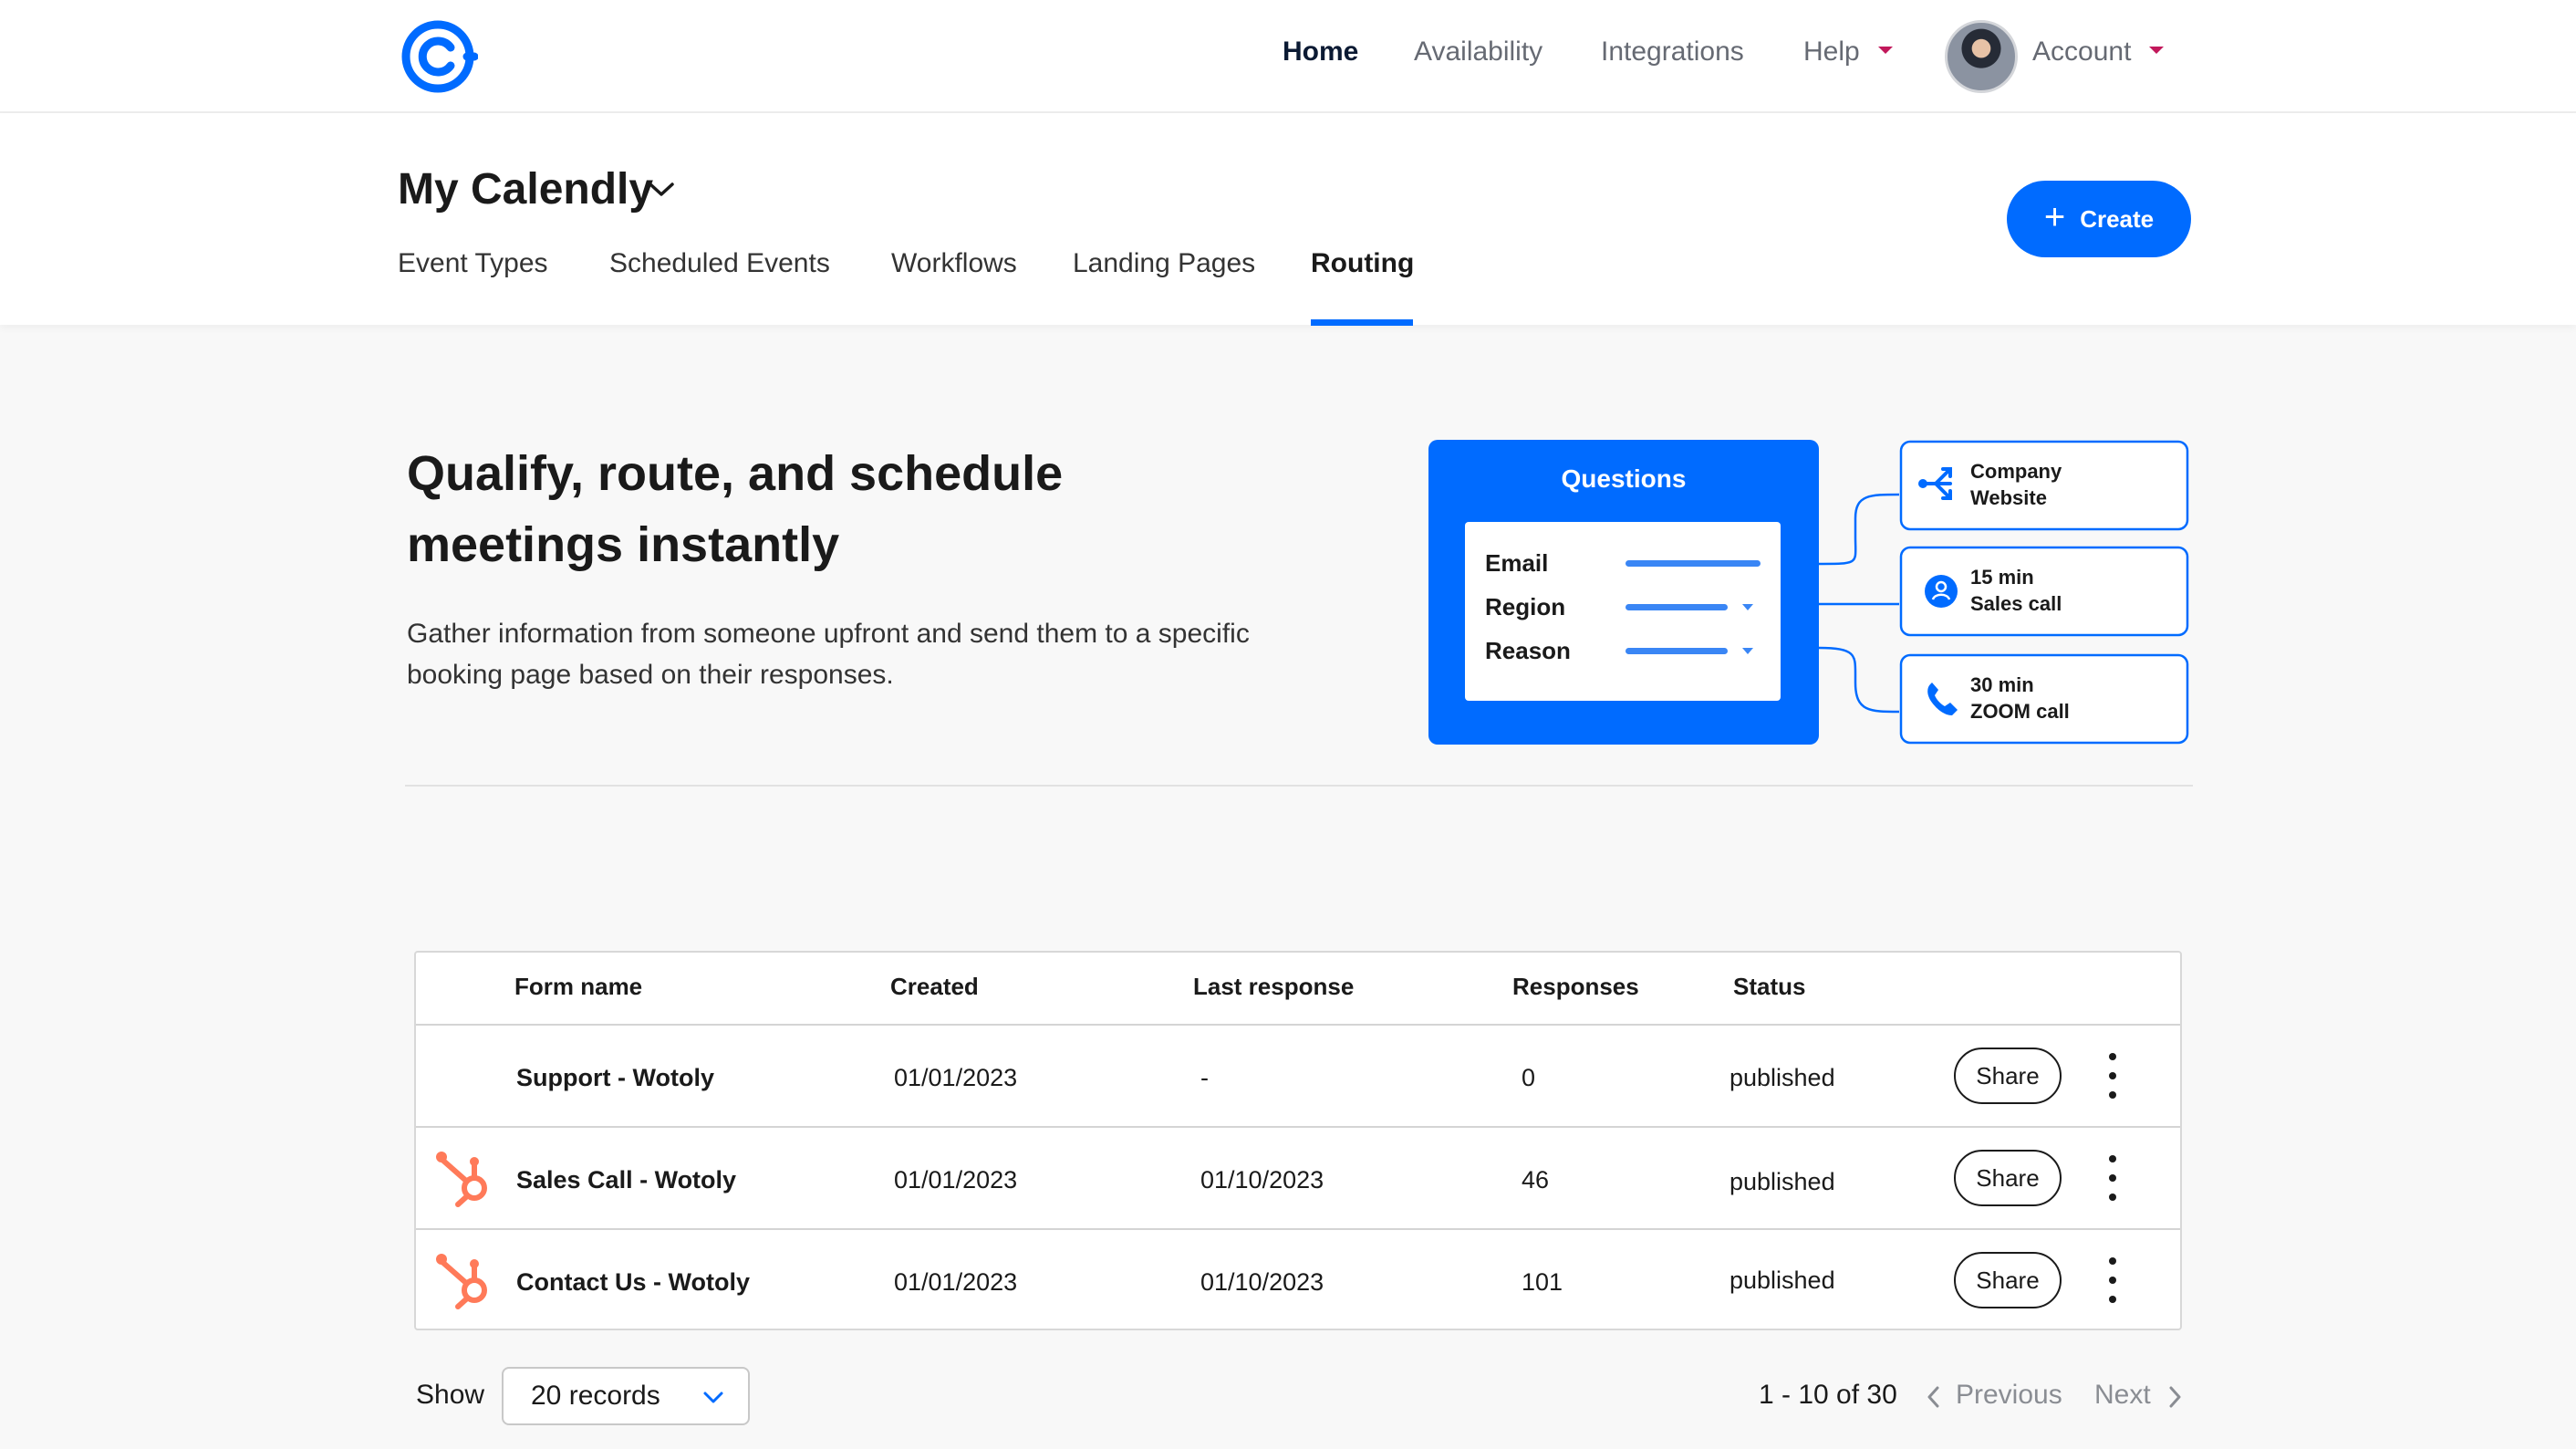  I want to click on nav-help-label: Help, so click(1831, 51).